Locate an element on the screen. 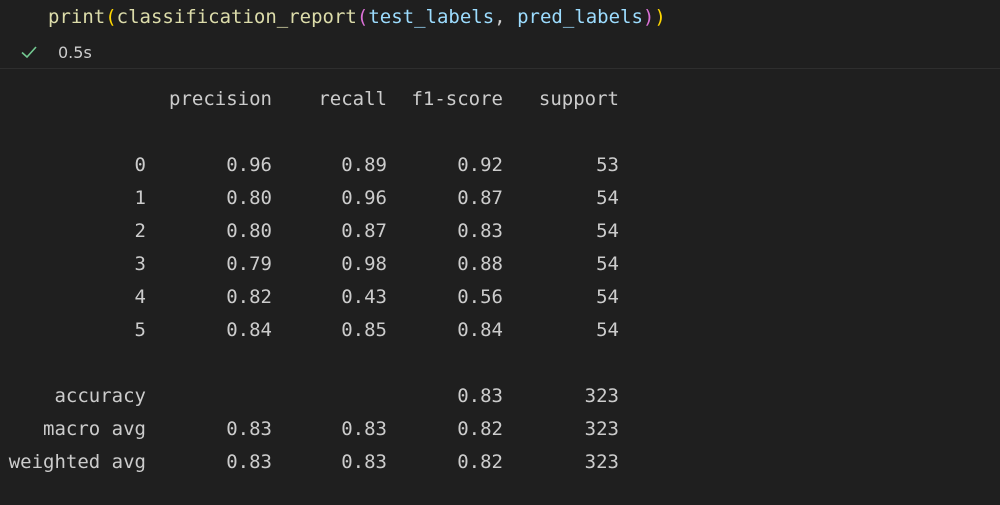 Image resolution: width=1000 pixels, height=505 pixels. row-recall: 0.43 is located at coordinates (364, 297).